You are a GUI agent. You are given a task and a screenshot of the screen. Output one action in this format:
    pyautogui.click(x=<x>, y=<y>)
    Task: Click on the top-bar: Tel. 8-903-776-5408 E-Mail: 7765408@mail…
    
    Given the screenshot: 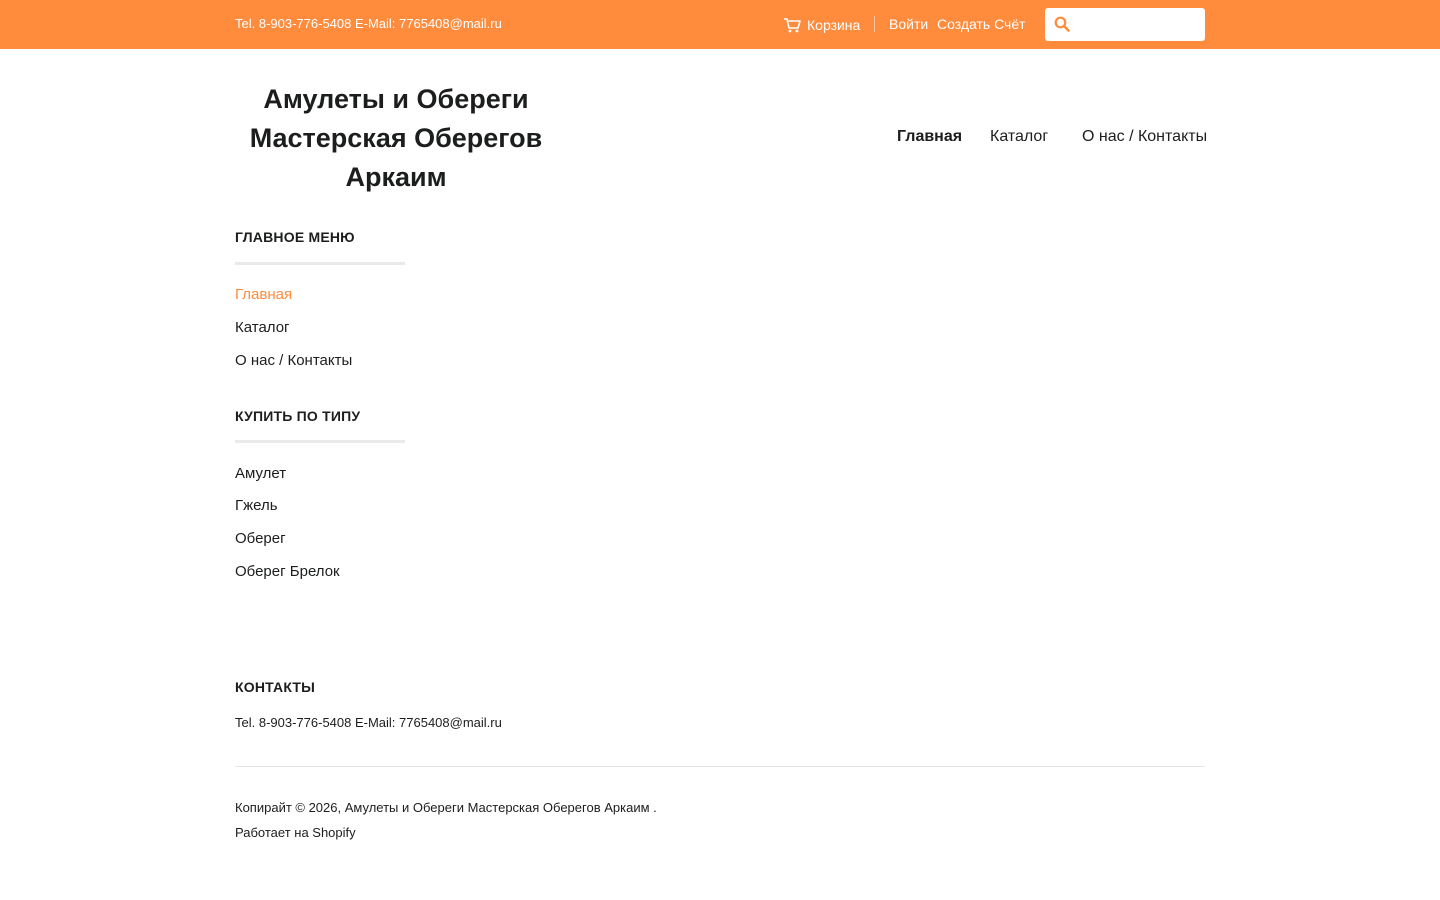 What is the action you would take?
    pyautogui.click(x=720, y=24)
    